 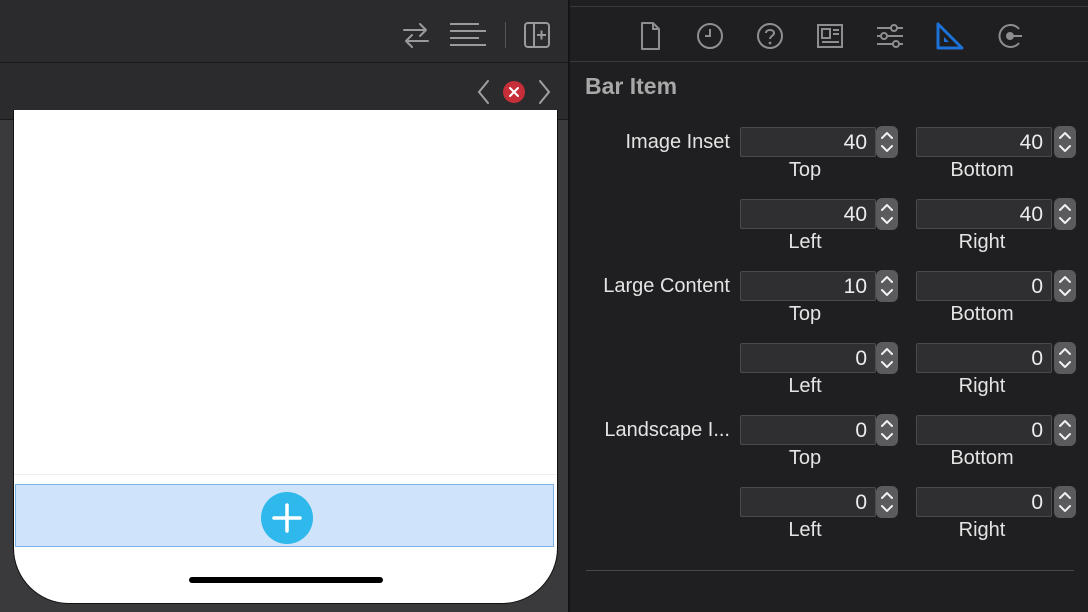 I want to click on attributes-icon, so click(x=890, y=36).